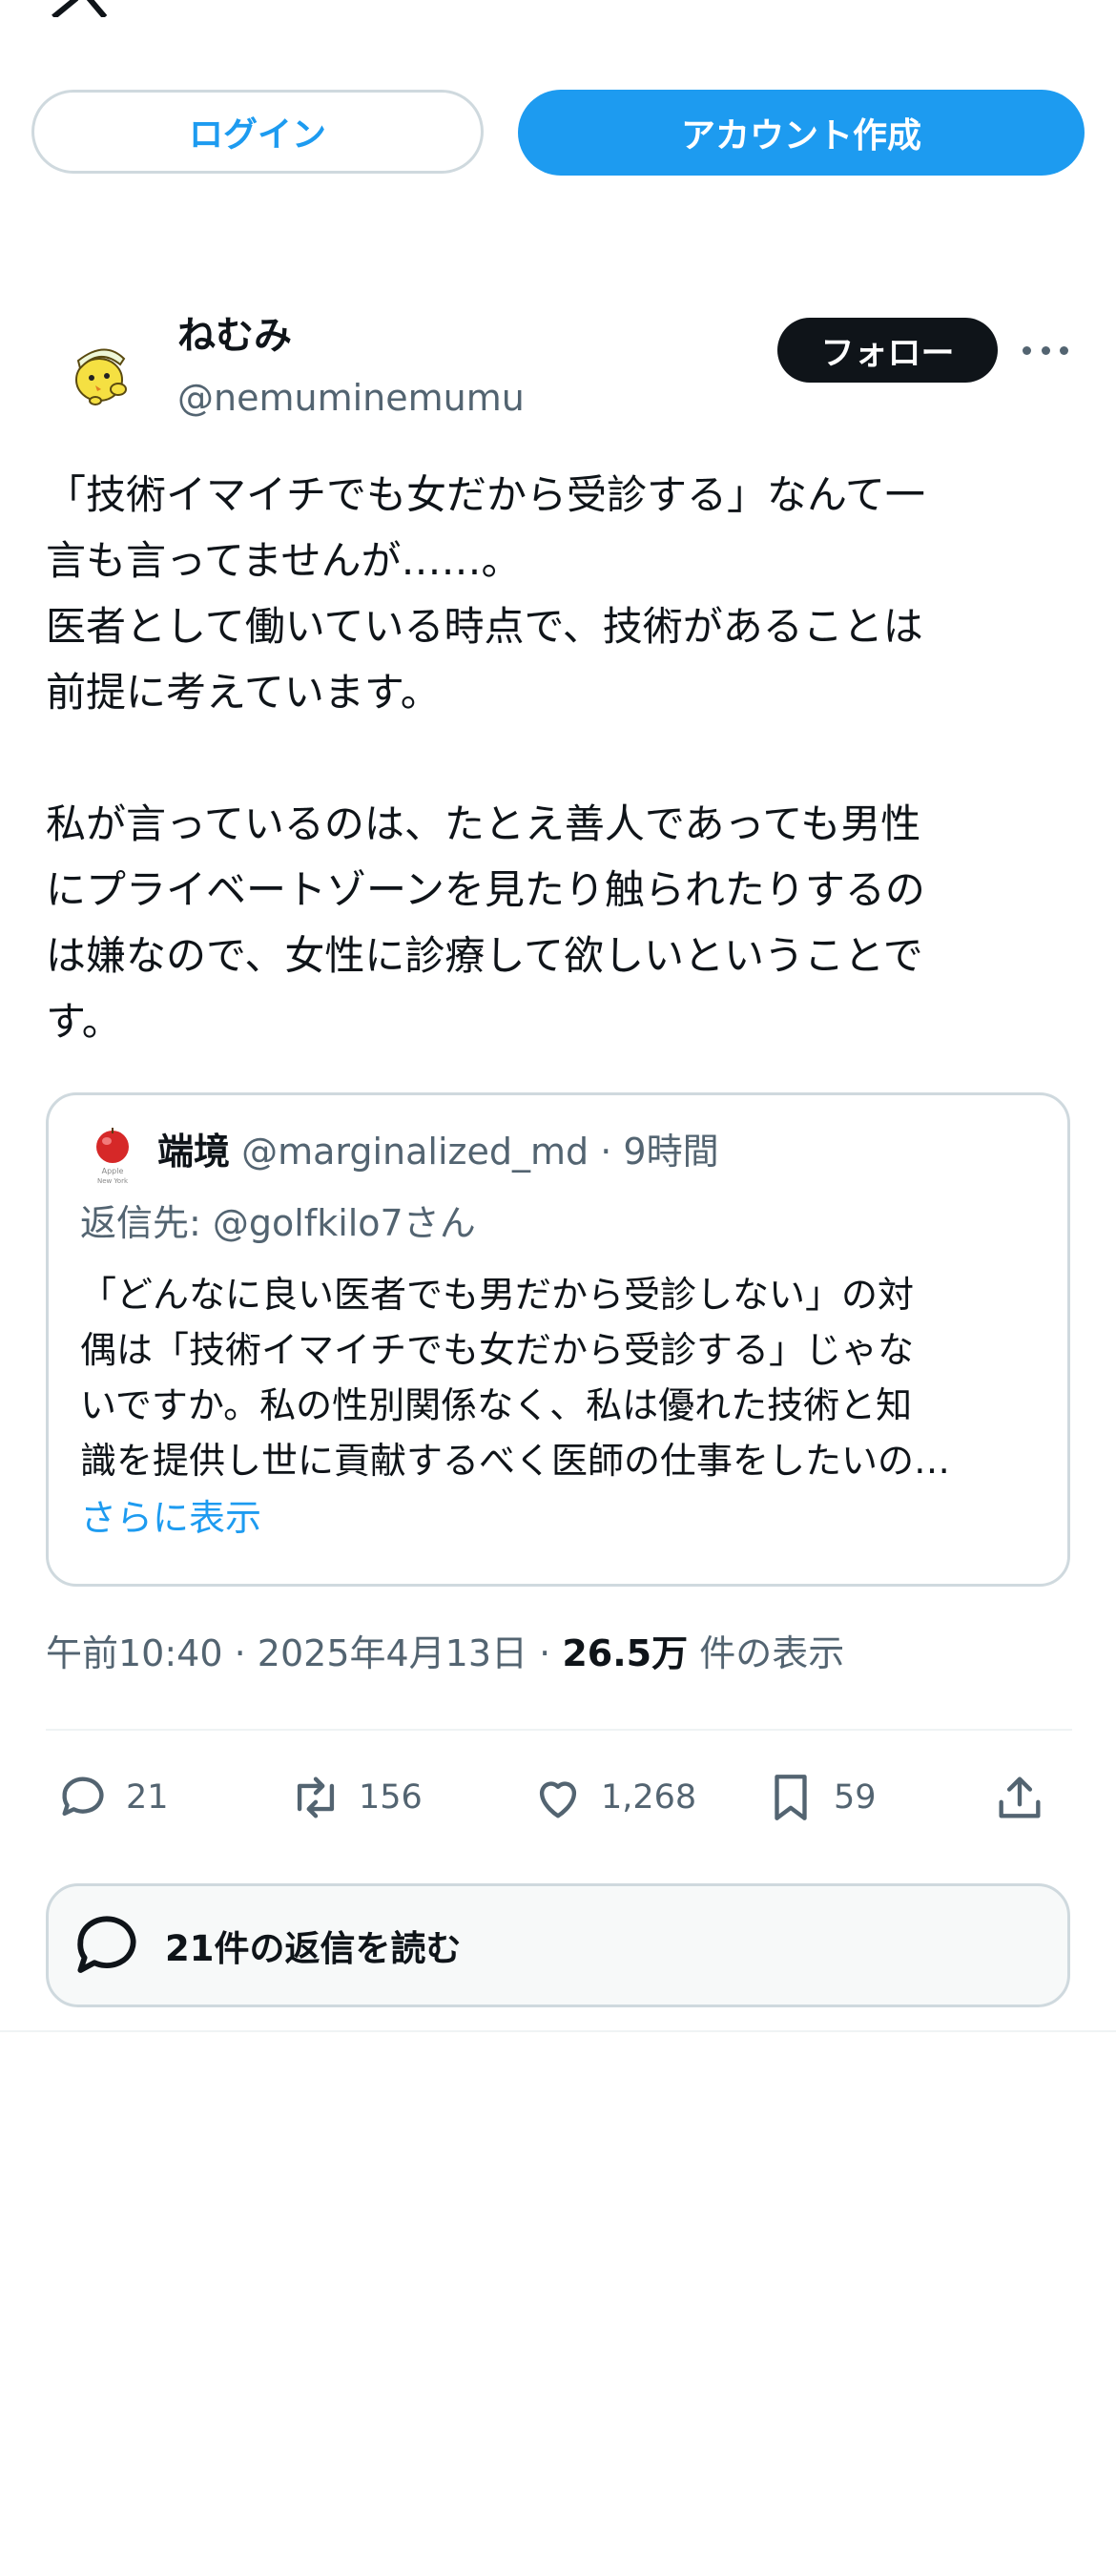  Describe the element at coordinates (106, 1944) in the screenshot. I see `speech-bubble-icon` at that location.